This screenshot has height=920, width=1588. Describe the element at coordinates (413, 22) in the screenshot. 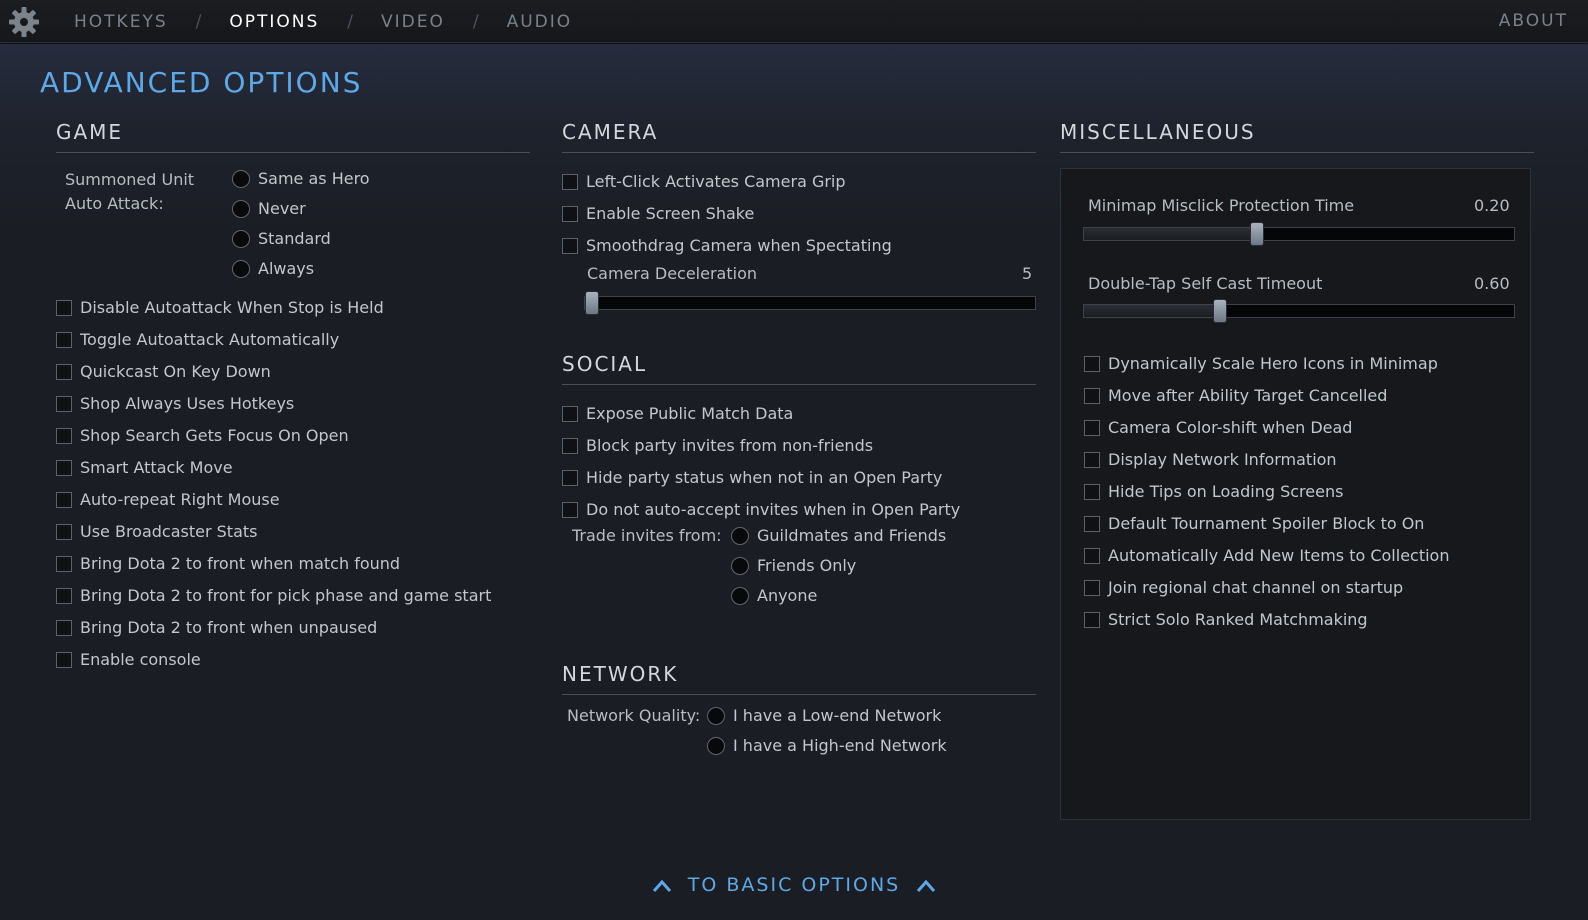

I see `tab-video: VIDEO` at that location.